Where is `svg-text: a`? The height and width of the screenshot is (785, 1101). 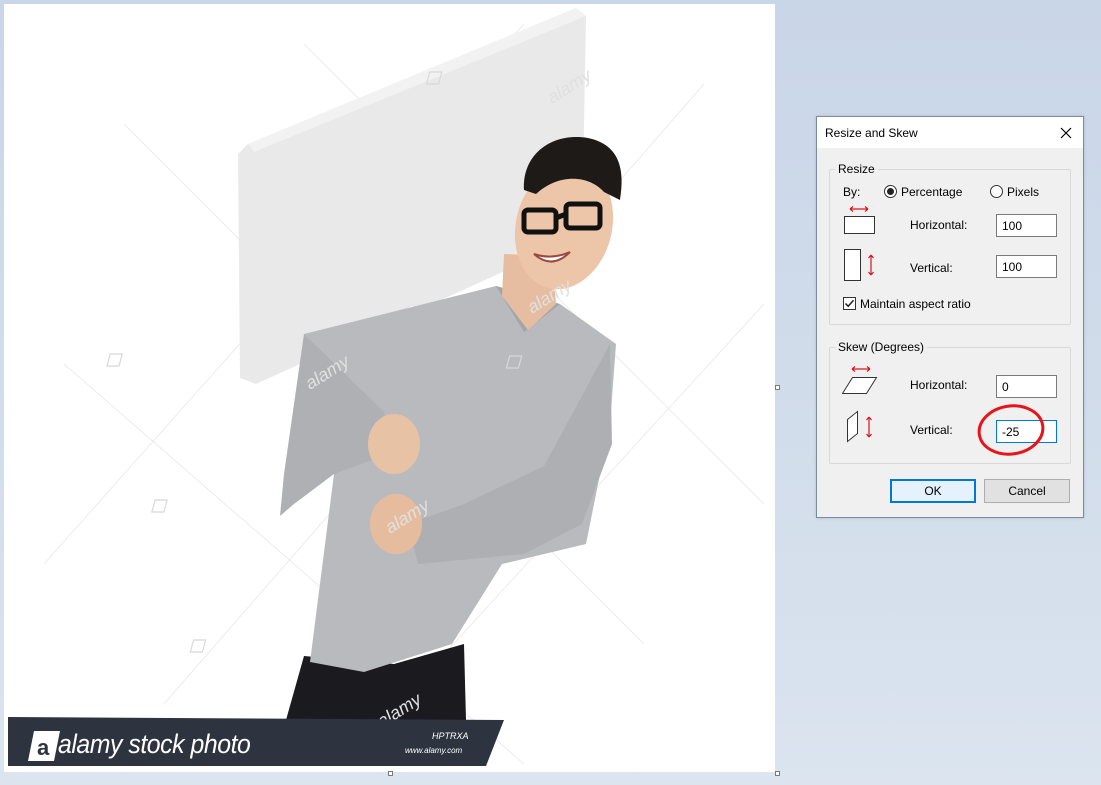 svg-text: a is located at coordinates (43, 747).